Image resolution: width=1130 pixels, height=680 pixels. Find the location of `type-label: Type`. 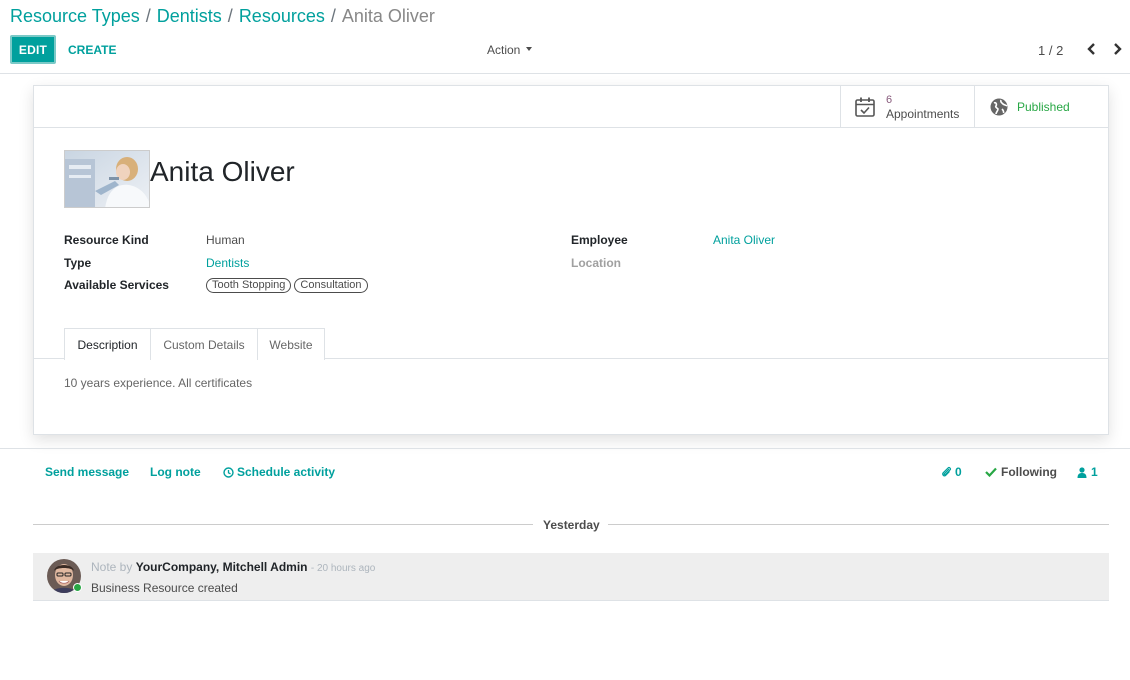

type-label: Type is located at coordinates (78, 263).